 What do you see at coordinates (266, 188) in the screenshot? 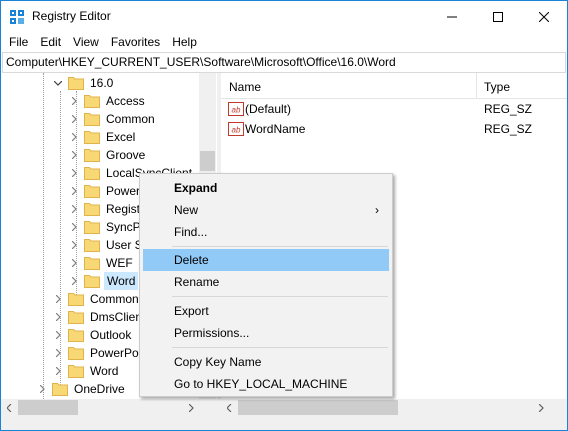
I see `context-menu-expand: Expand` at bounding box center [266, 188].